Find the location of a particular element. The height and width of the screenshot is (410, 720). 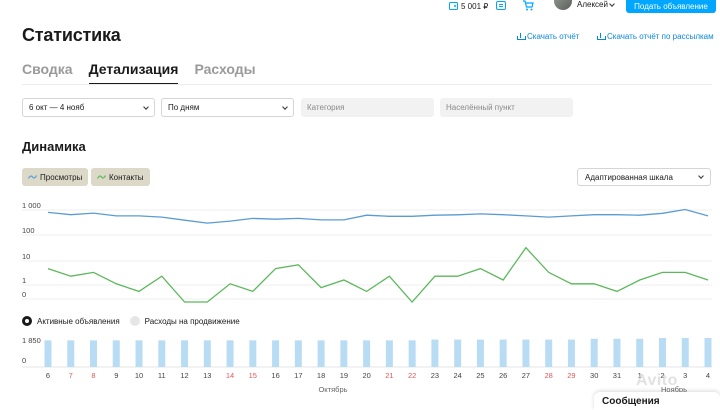

download-mailing-report-link: Скачать отчёт по рассылкам is located at coordinates (655, 36).